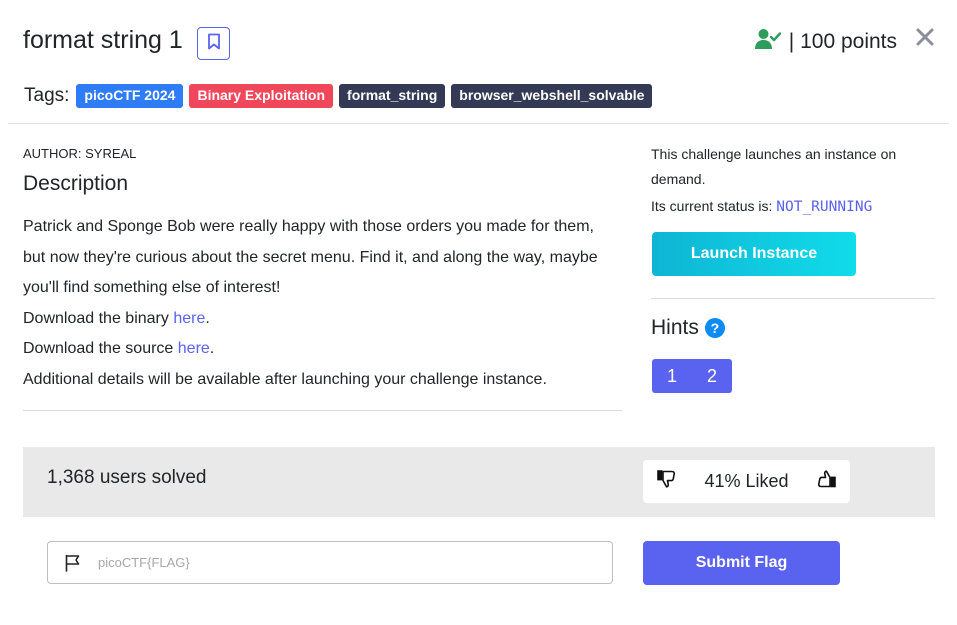 The height and width of the screenshot is (625, 957). What do you see at coordinates (130, 96) in the screenshot?
I see `tag-picoctf-2024: picoCTF 2024` at bounding box center [130, 96].